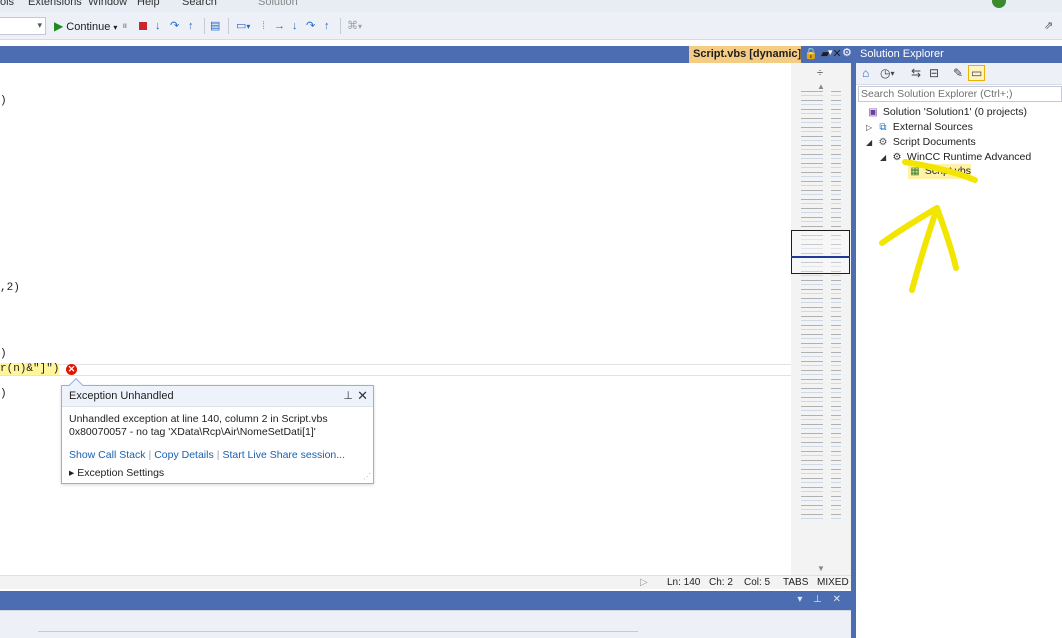 Image resolution: width=1062 pixels, height=638 pixels. Describe the element at coordinates (960, 94) in the screenshot. I see `solution-search-input: Search Solution Explorer (Ctrl+;)` at that location.